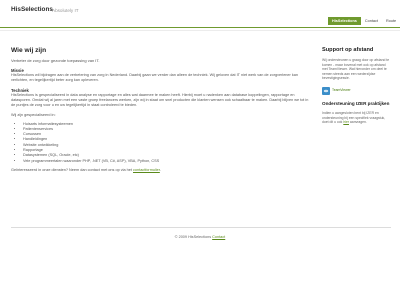 The height and width of the screenshot is (300, 400). Describe the element at coordinates (146, 170) in the screenshot. I see `contact-form-link: contactformulier` at that location.